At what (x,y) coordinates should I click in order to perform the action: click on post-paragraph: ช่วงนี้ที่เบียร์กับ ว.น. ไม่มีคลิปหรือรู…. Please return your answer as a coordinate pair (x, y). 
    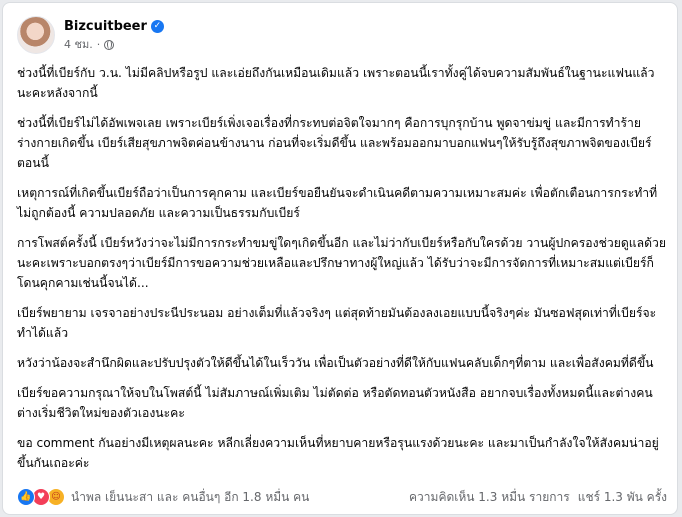
    Looking at the image, I should click on (336, 83).